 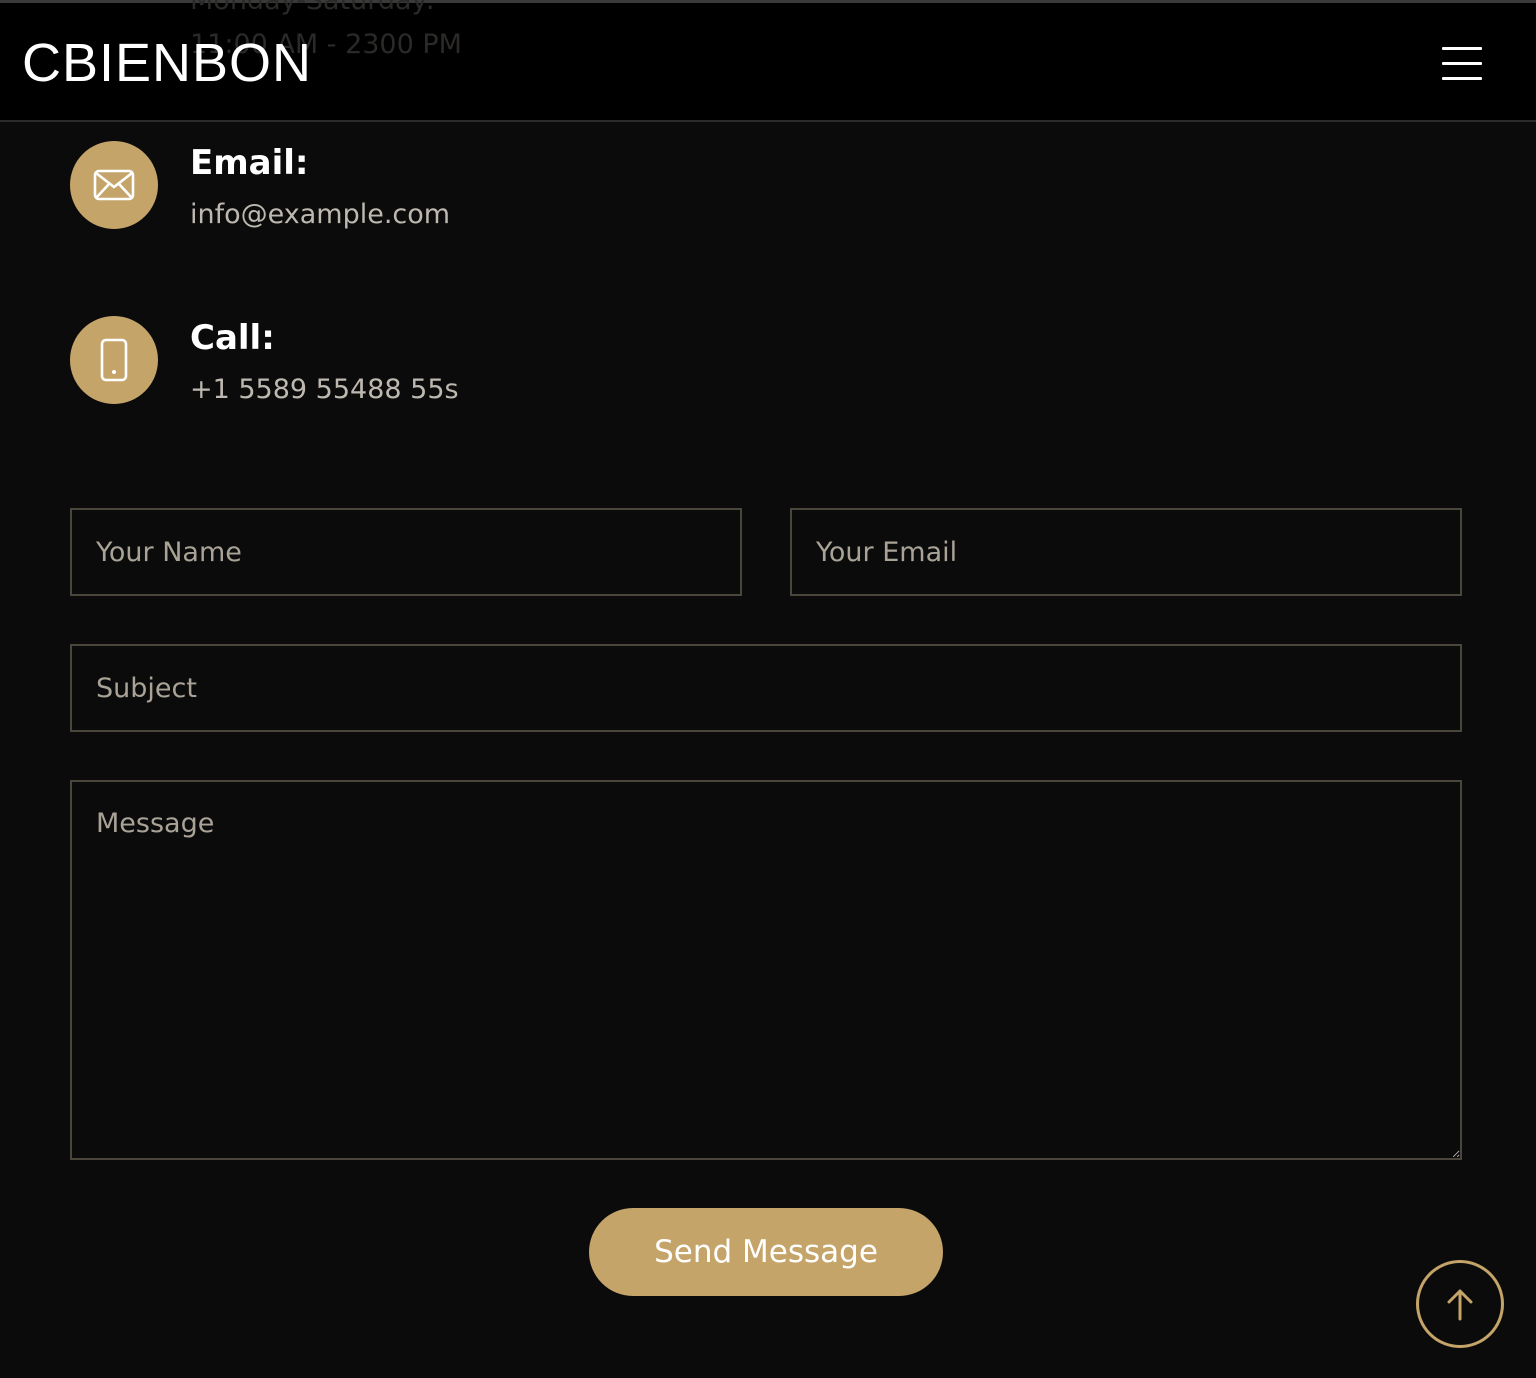 I want to click on send-message-button: Send Message, so click(x=766, y=1252).